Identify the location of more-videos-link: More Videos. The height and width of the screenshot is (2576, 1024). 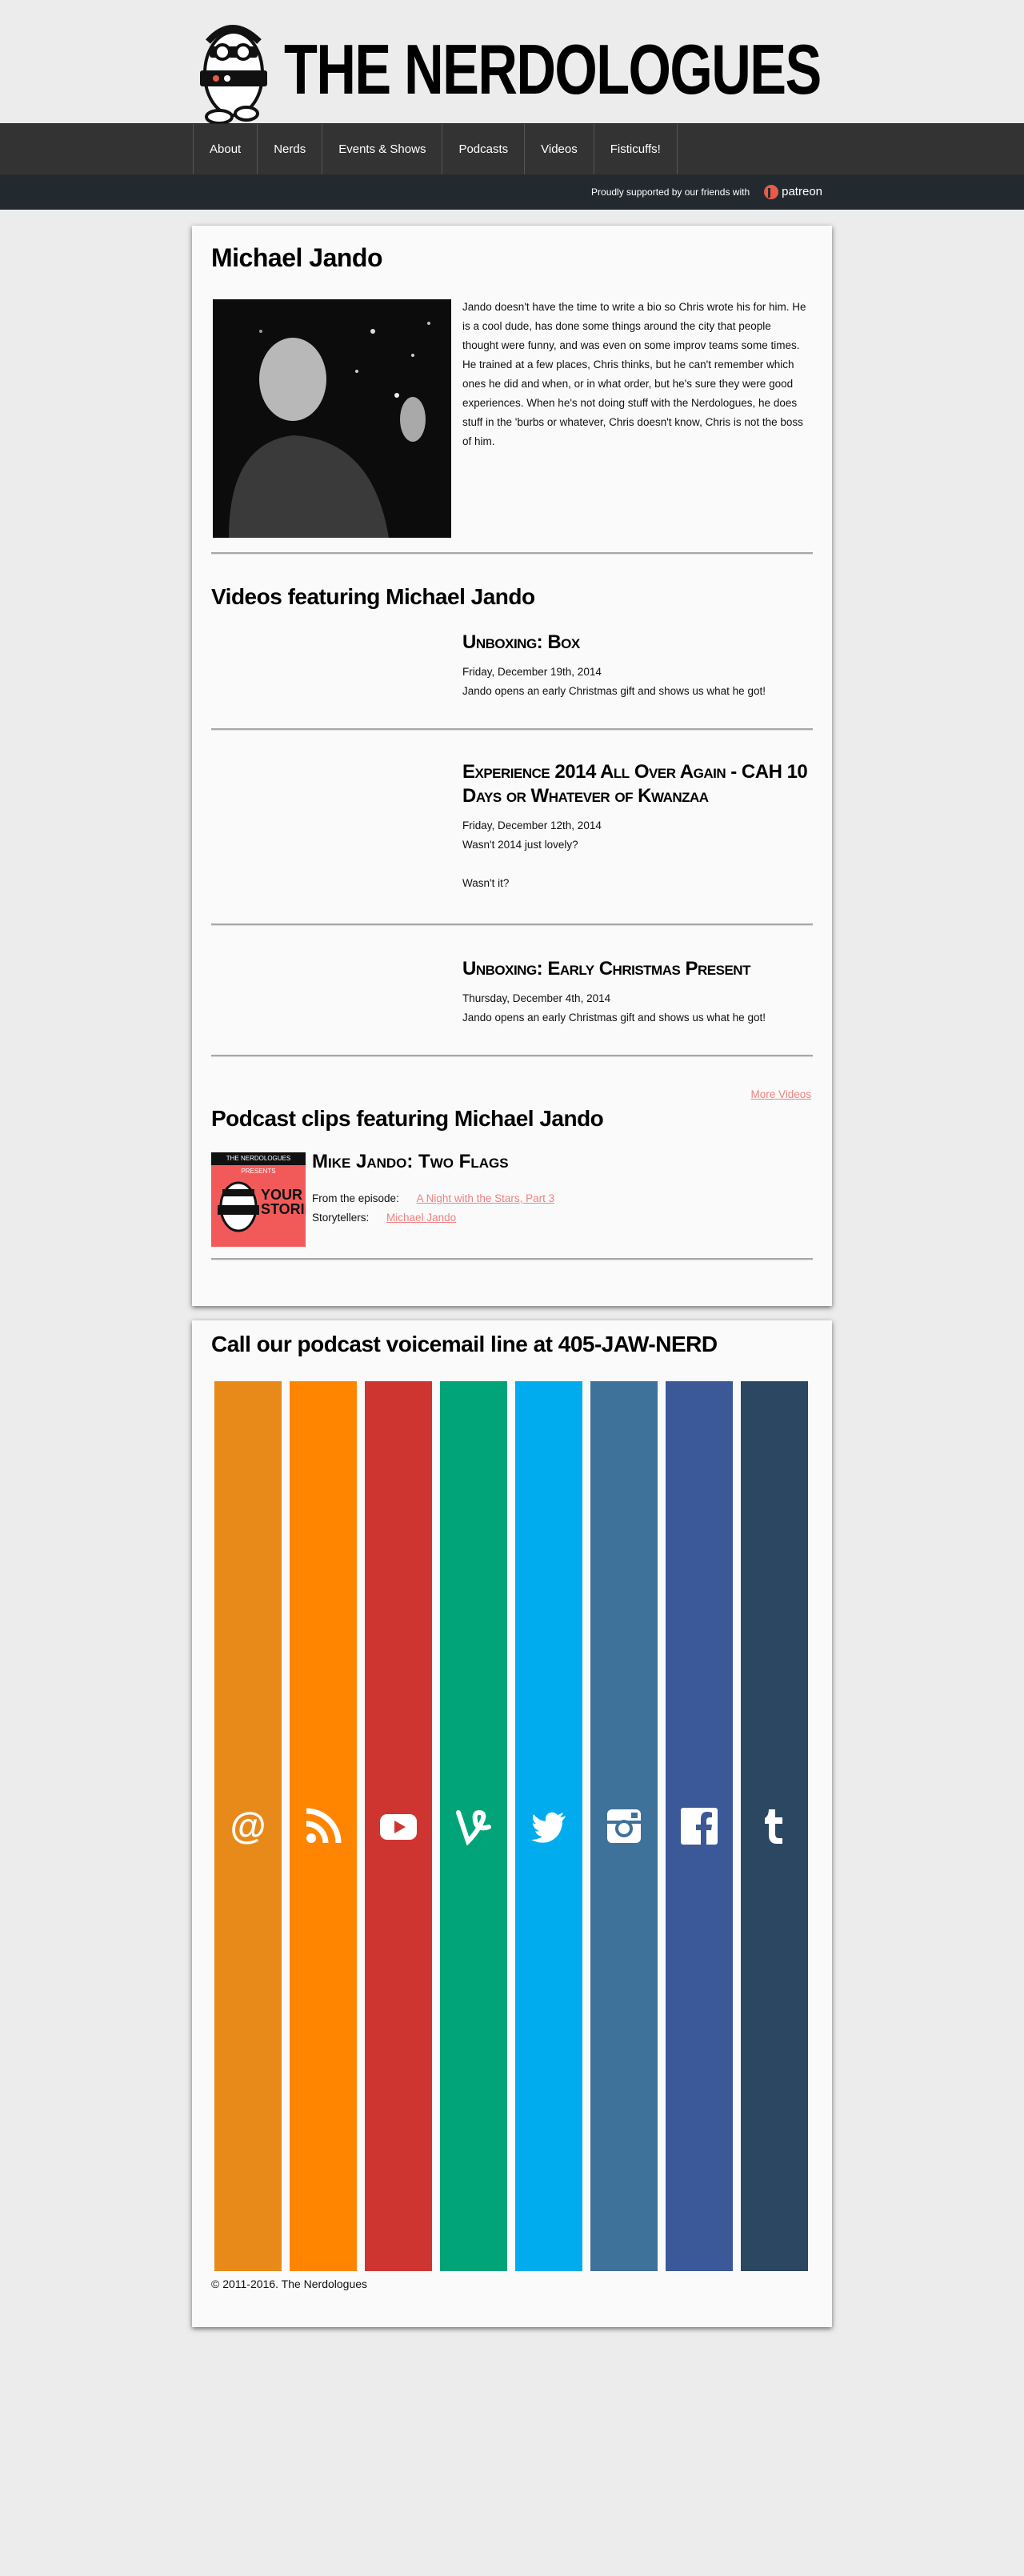
(780, 1094).